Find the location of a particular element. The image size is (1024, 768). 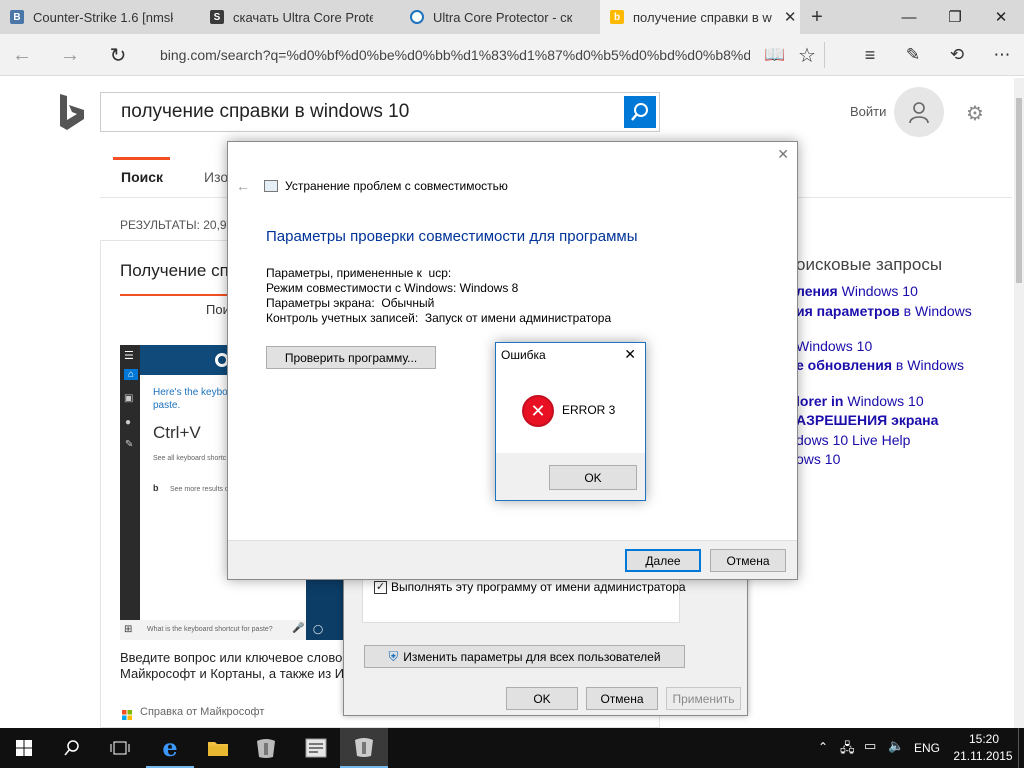

related-item: е обновления в Windows is located at coordinates (880, 365).